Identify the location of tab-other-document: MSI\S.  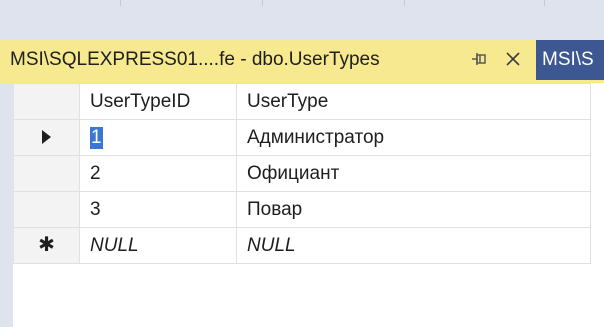
(570, 60).